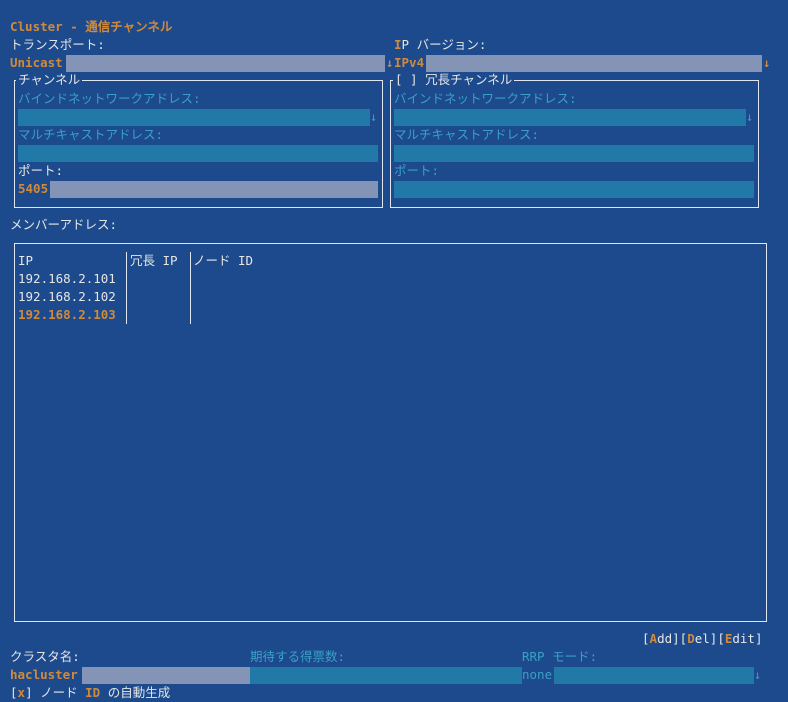 This screenshot has width=788, height=702. Describe the element at coordinates (67, 315) in the screenshot. I see `table-row-selected: 192.168.2.103` at that location.